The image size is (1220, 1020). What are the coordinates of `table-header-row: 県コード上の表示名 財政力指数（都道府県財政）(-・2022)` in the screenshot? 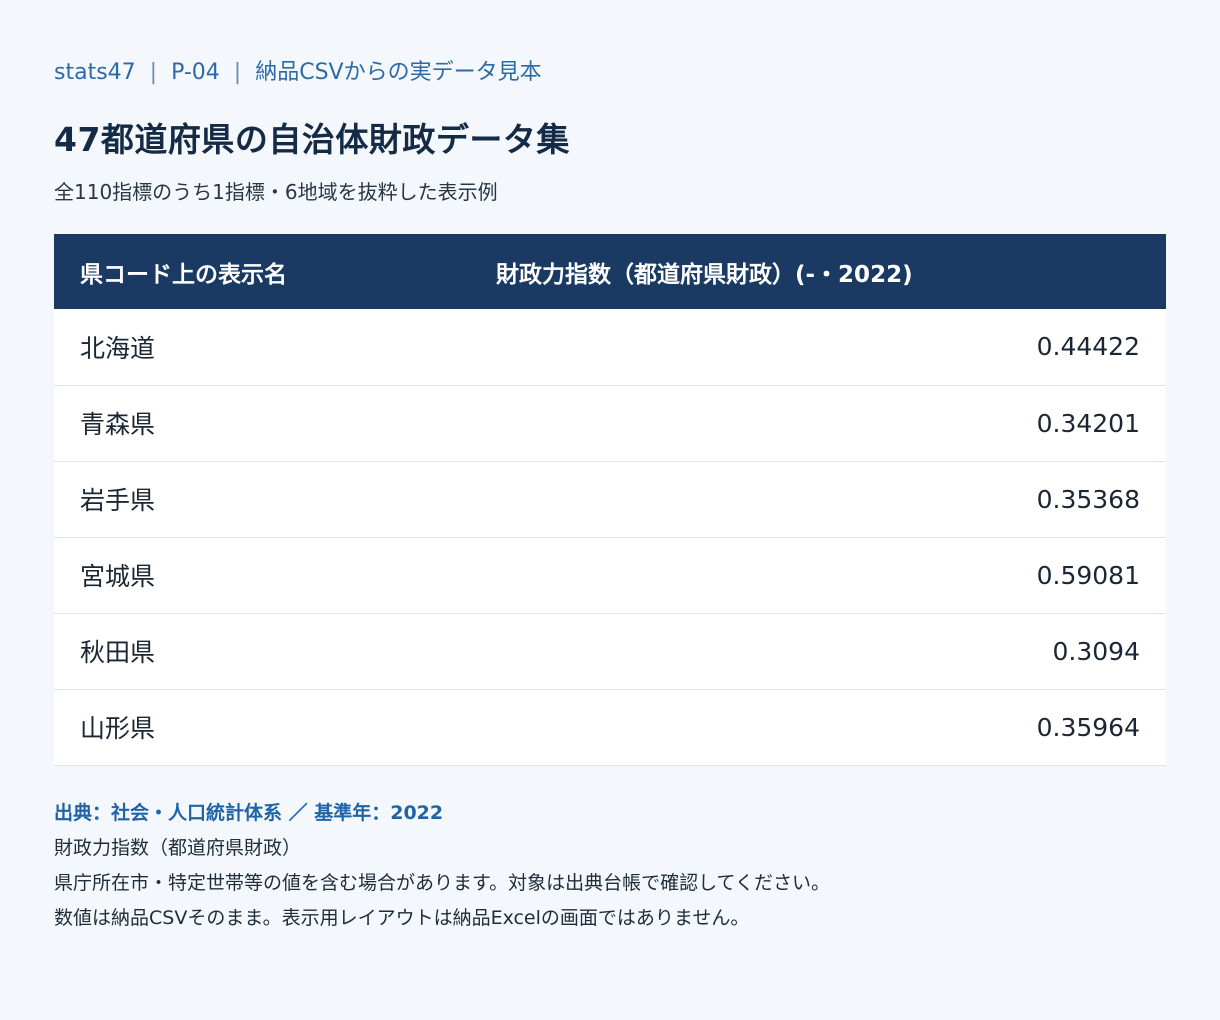 It's located at (610, 271).